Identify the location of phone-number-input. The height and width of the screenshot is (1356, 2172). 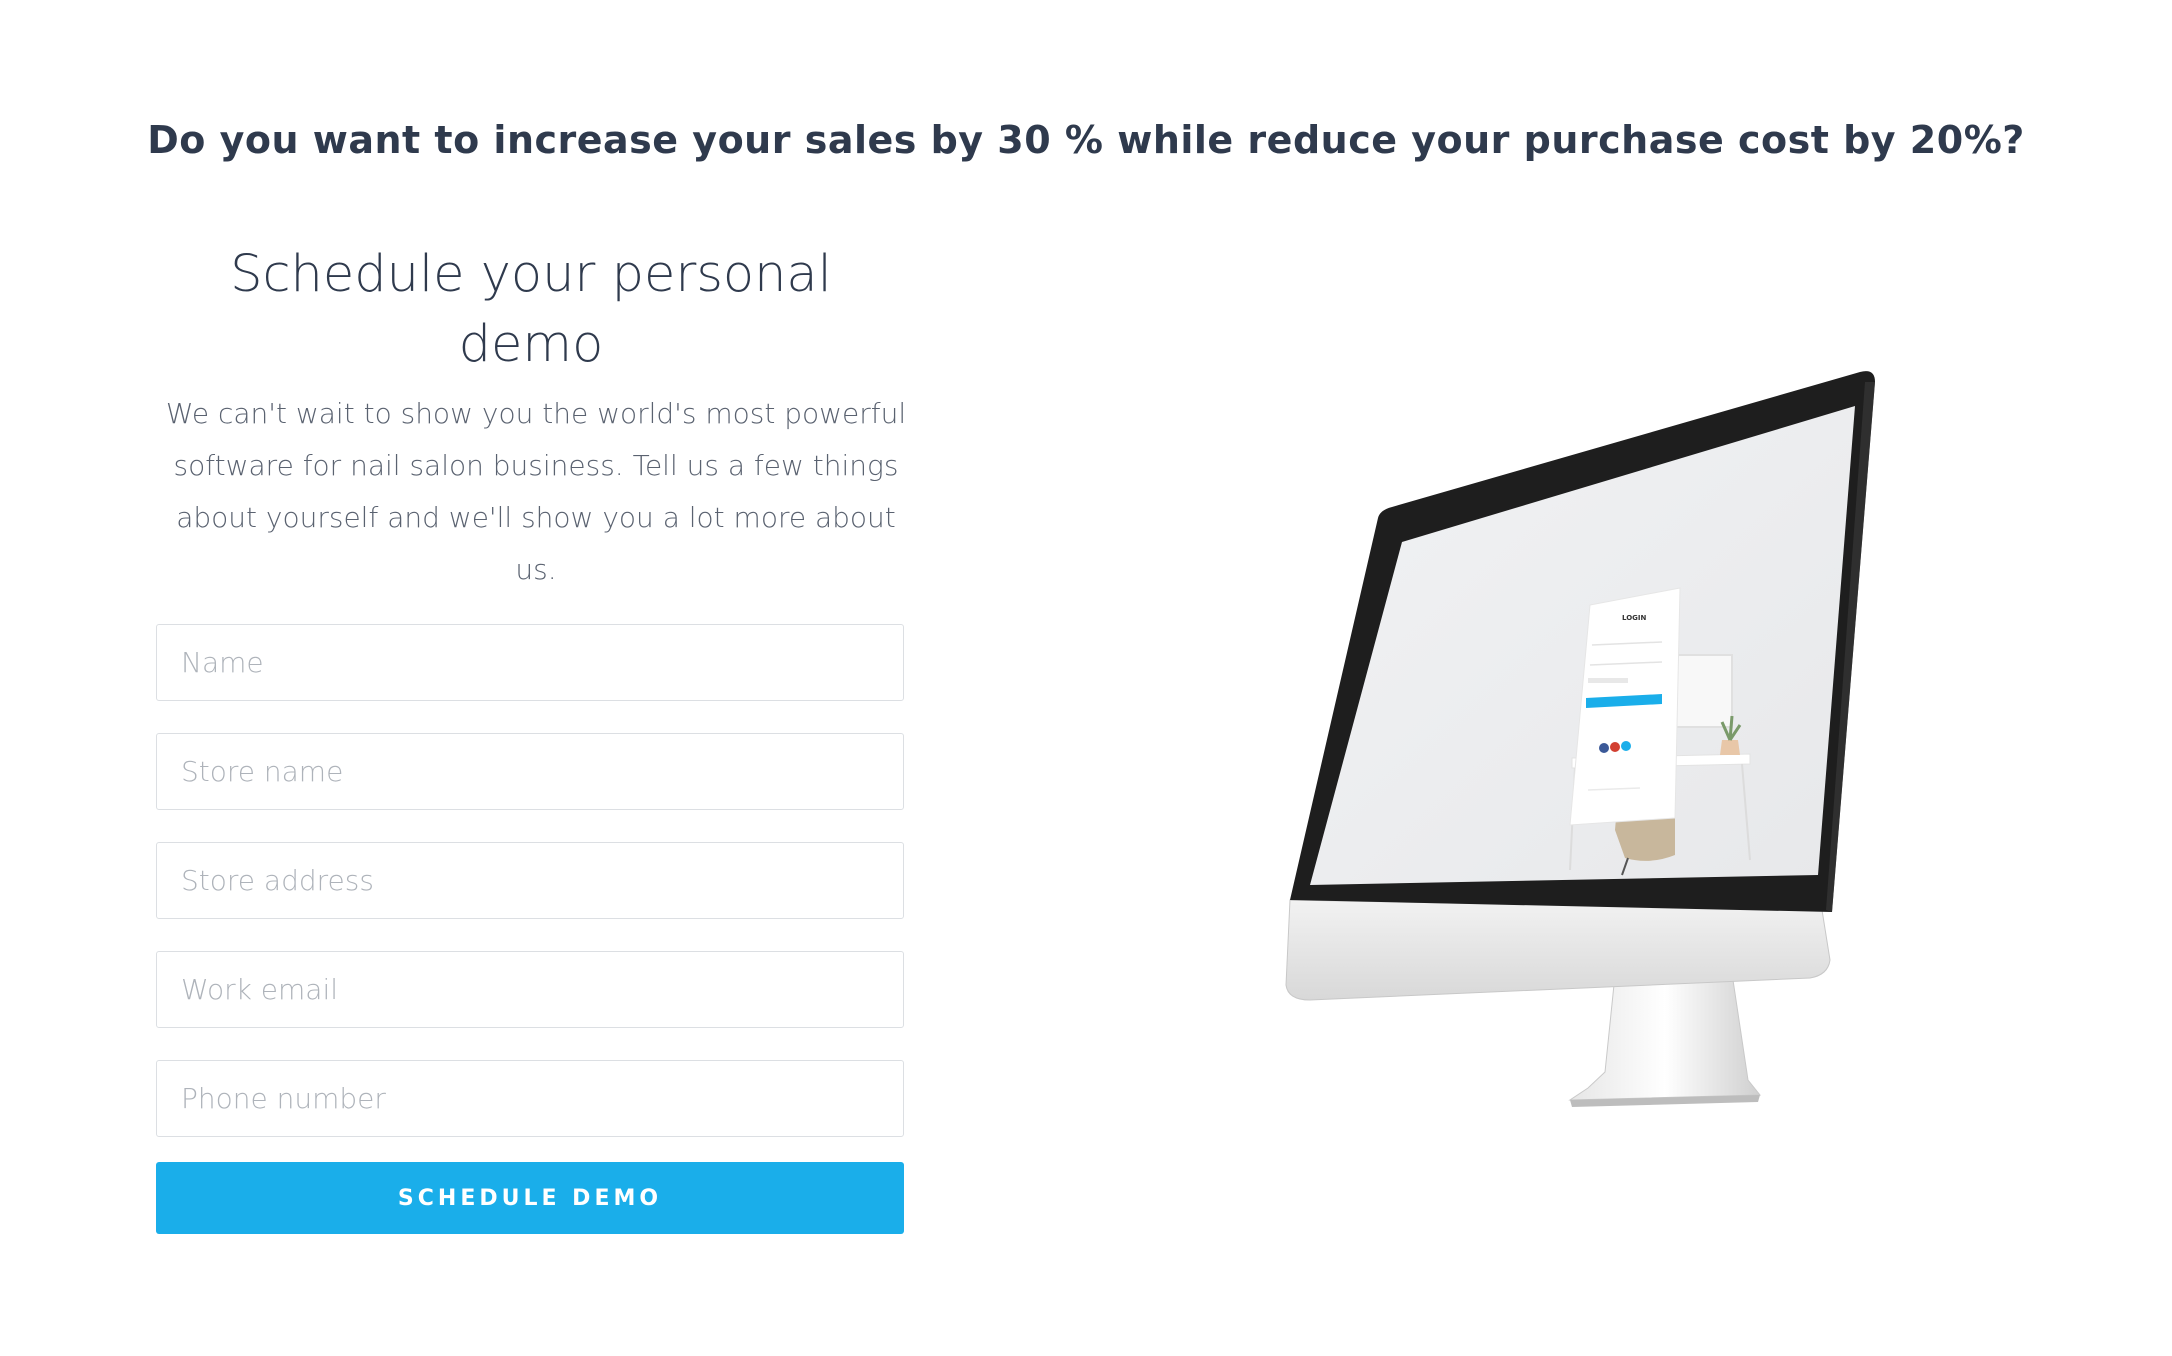
(530, 1098).